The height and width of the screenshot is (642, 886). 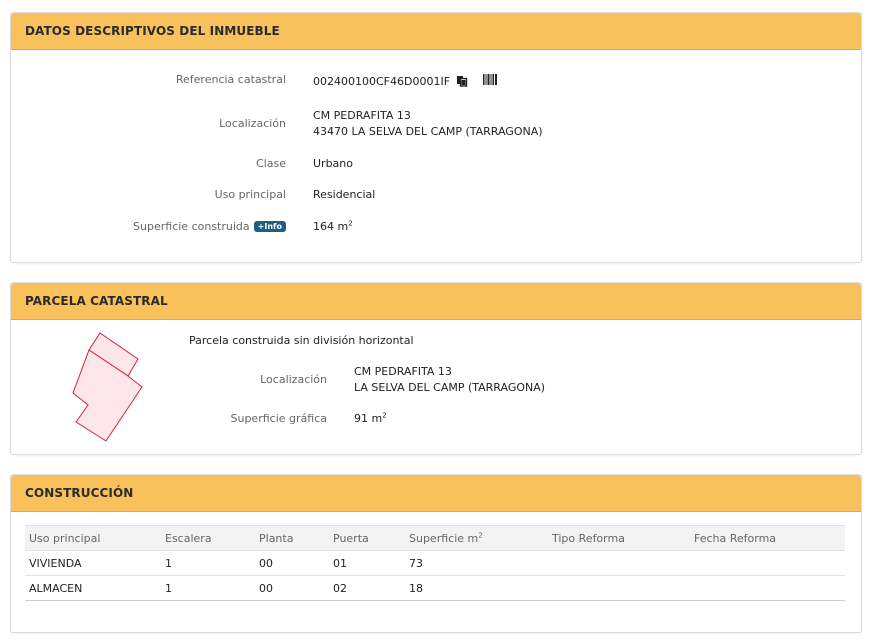 I want to click on superficie-grafica-value: 91 m, so click(x=368, y=418).